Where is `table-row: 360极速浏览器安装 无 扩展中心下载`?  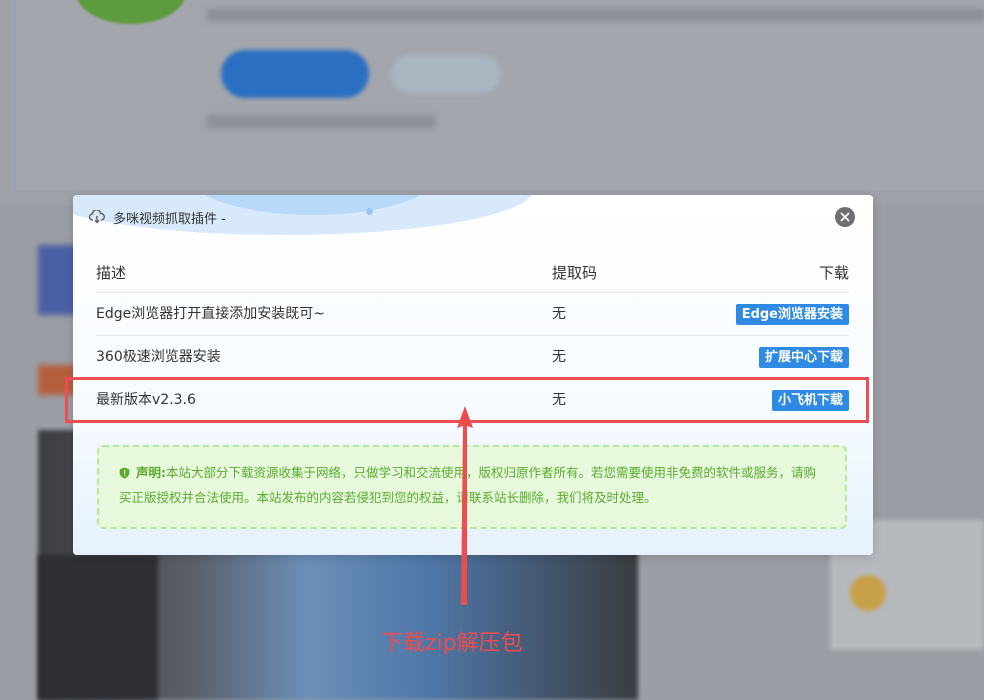
table-row: 360极速浏览器安装 无 扩展中心下载 is located at coordinates (472, 357).